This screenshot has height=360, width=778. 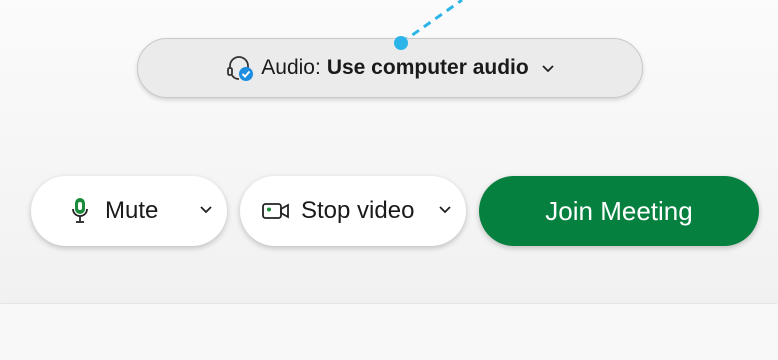 I want to click on mute-label: Mute, so click(x=132, y=210).